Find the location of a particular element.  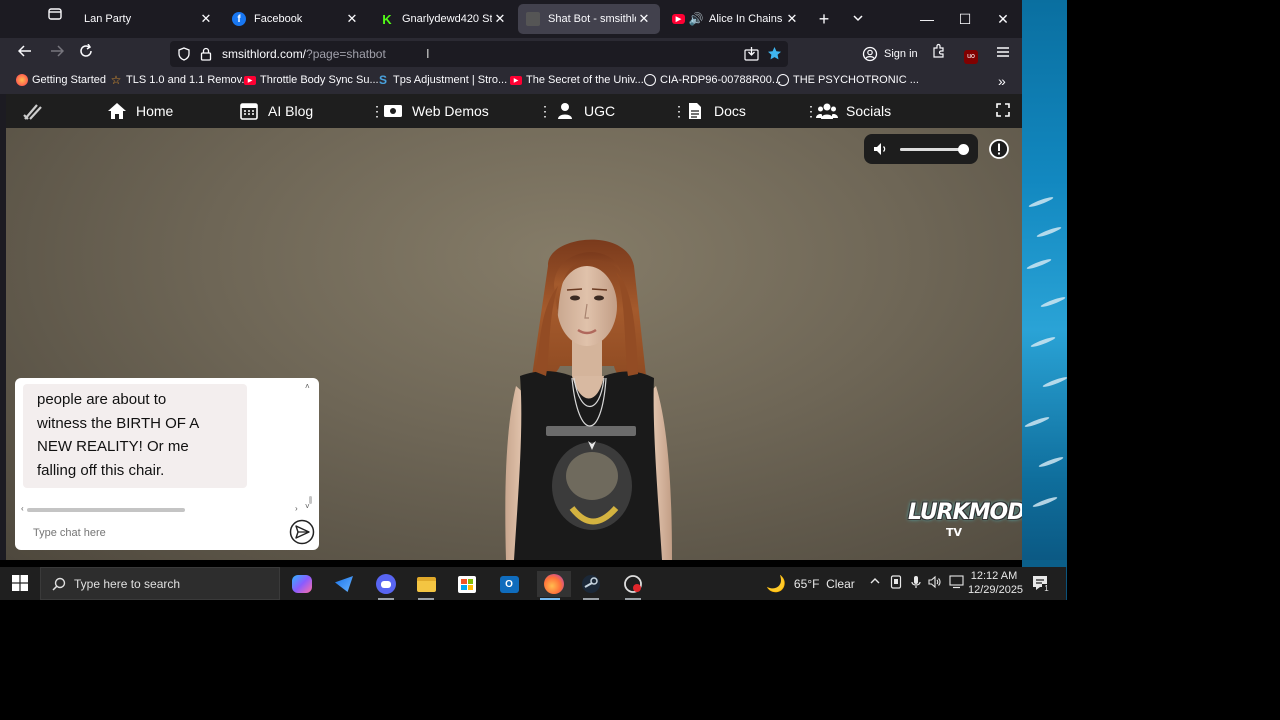

tab-alice-in-chains: ▶ 🔊 Alice In Chains - D ✕ is located at coordinates (736, 19).